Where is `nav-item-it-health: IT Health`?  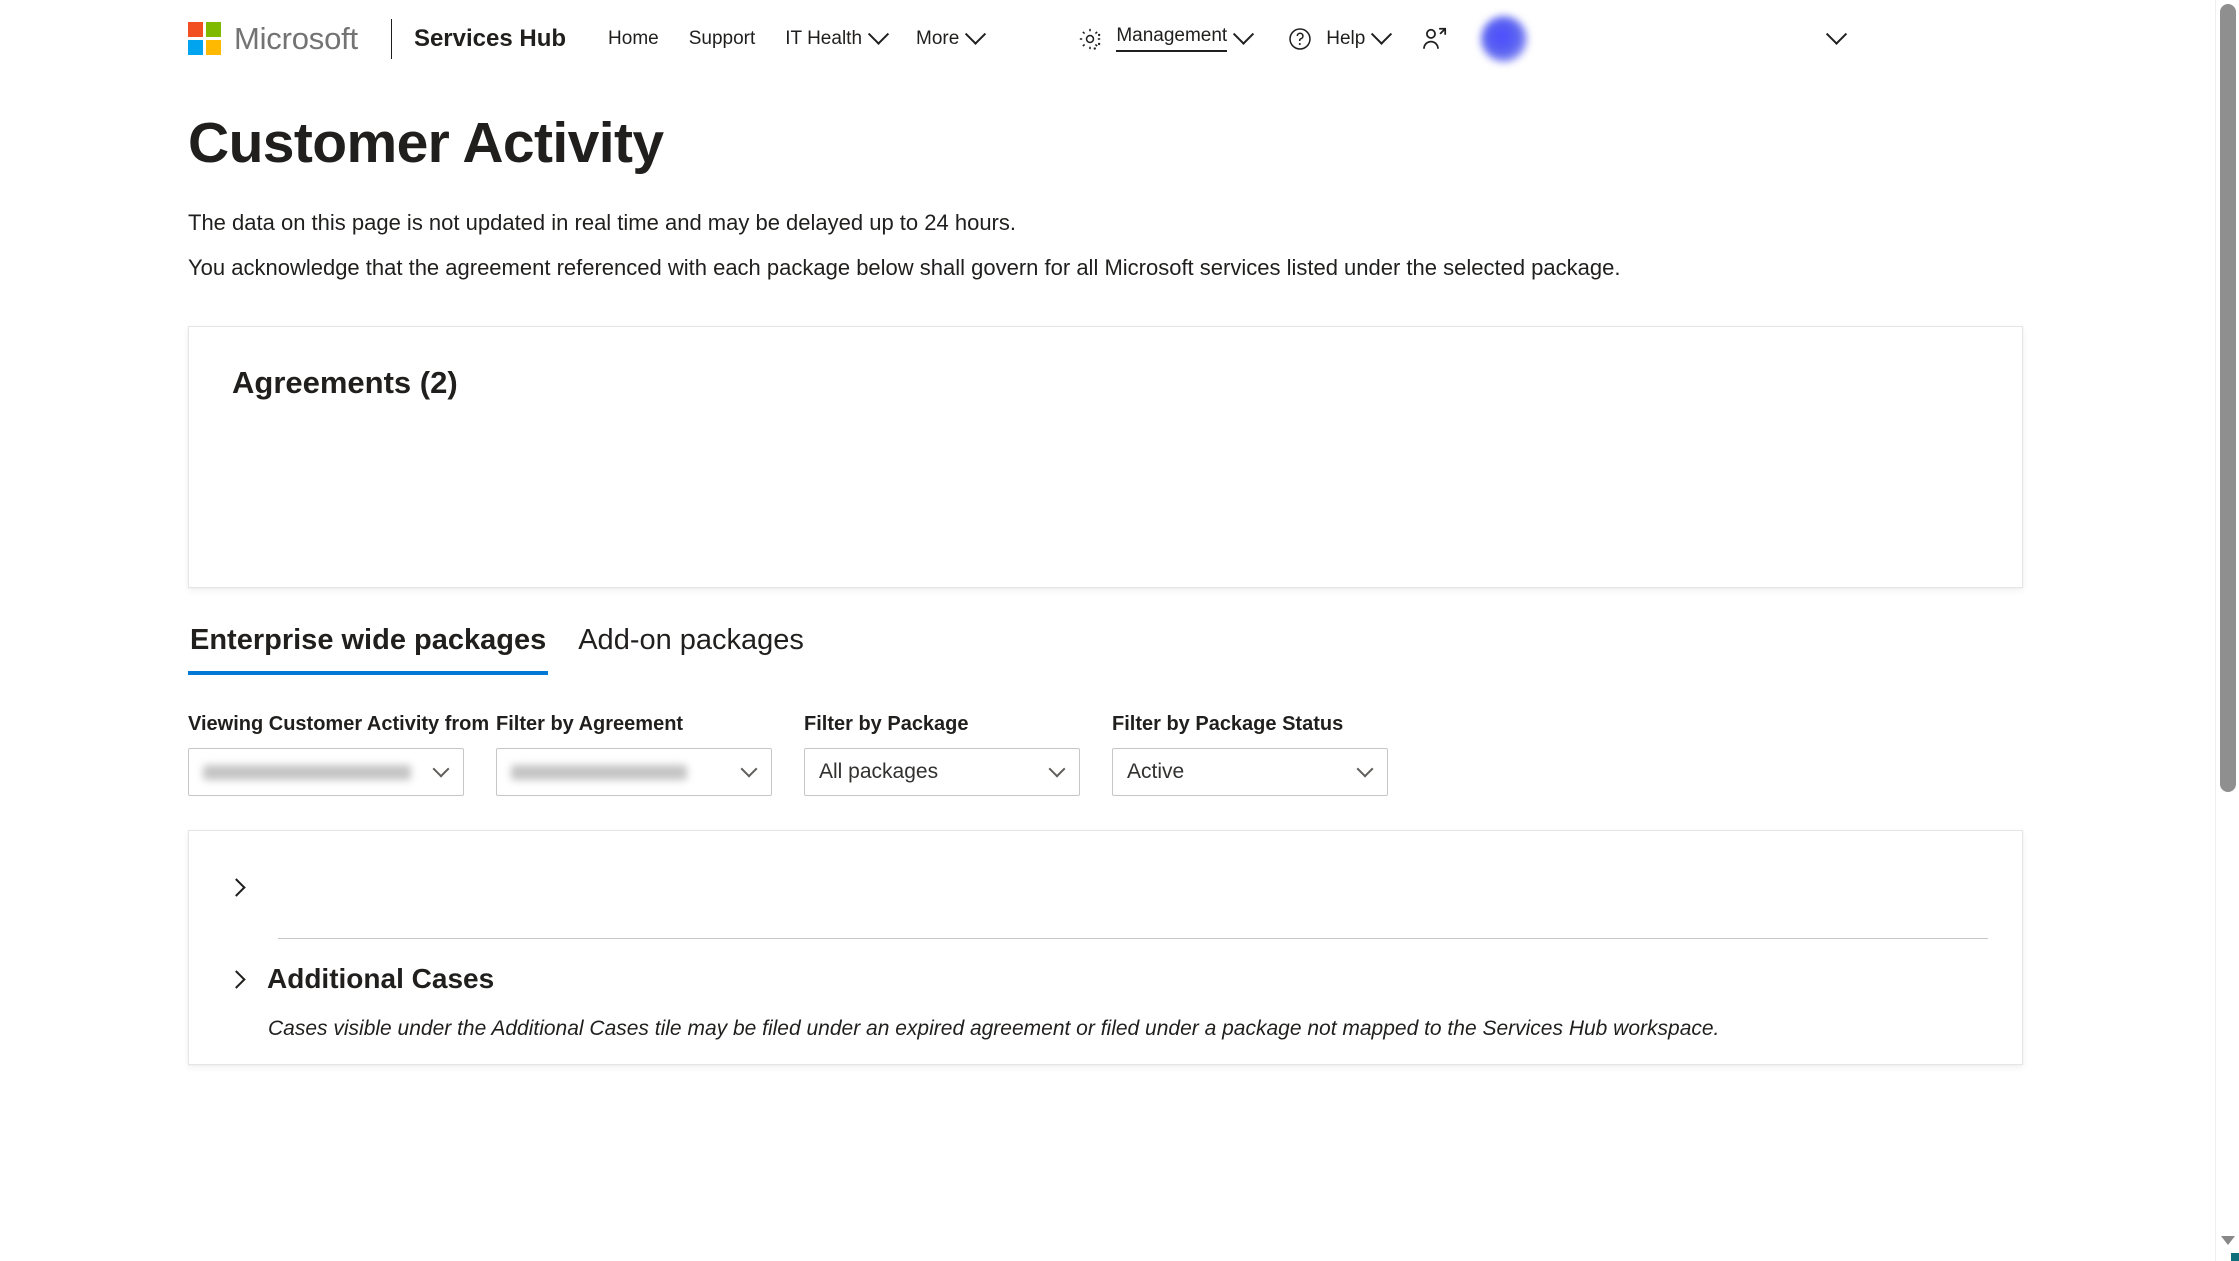 nav-item-it-health: IT Health is located at coordinates (835, 39).